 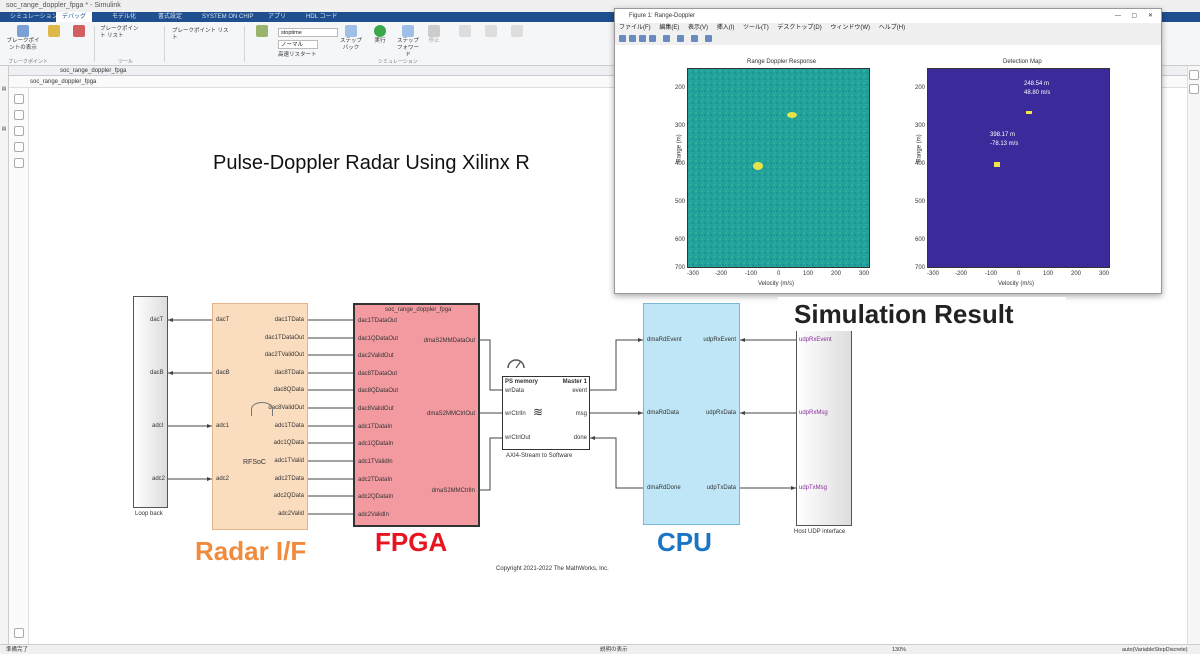 What do you see at coordinates (864, 274) in the screenshot?
I see `plot1-xtick: 300` at bounding box center [864, 274].